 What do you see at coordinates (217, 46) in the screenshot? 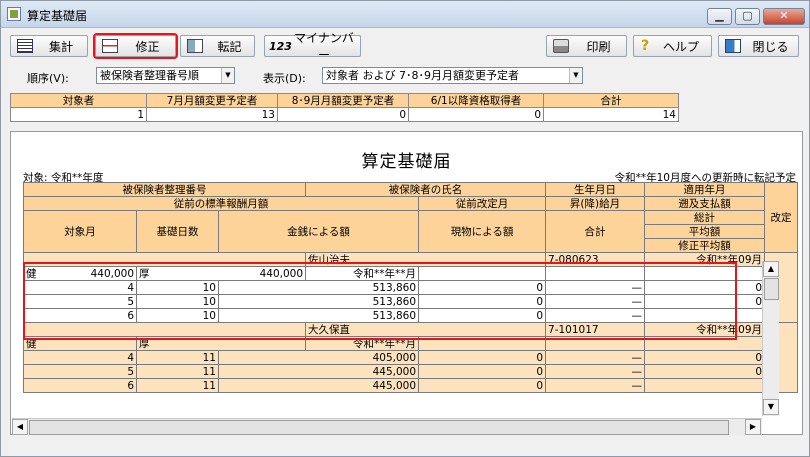
I see `transfer-button: 転記` at bounding box center [217, 46].